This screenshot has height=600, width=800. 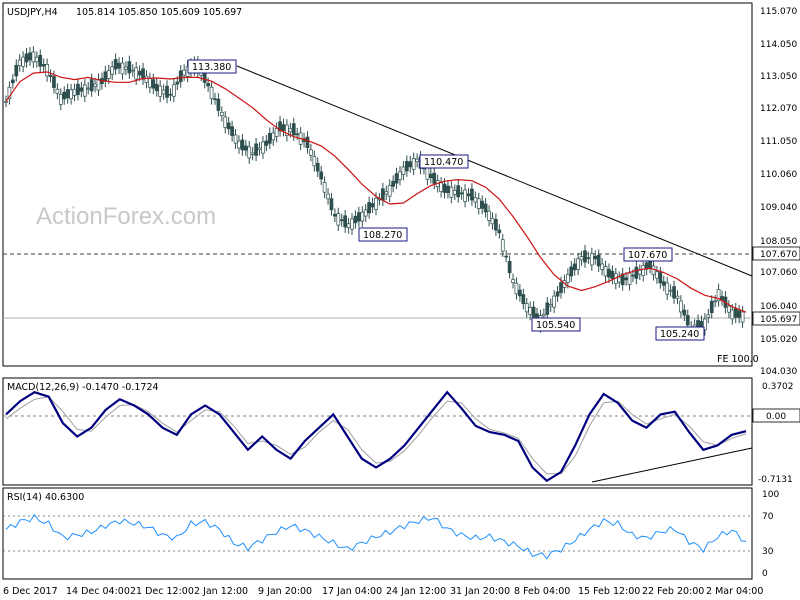 I want to click on svg-text: 0, so click(x=765, y=574).